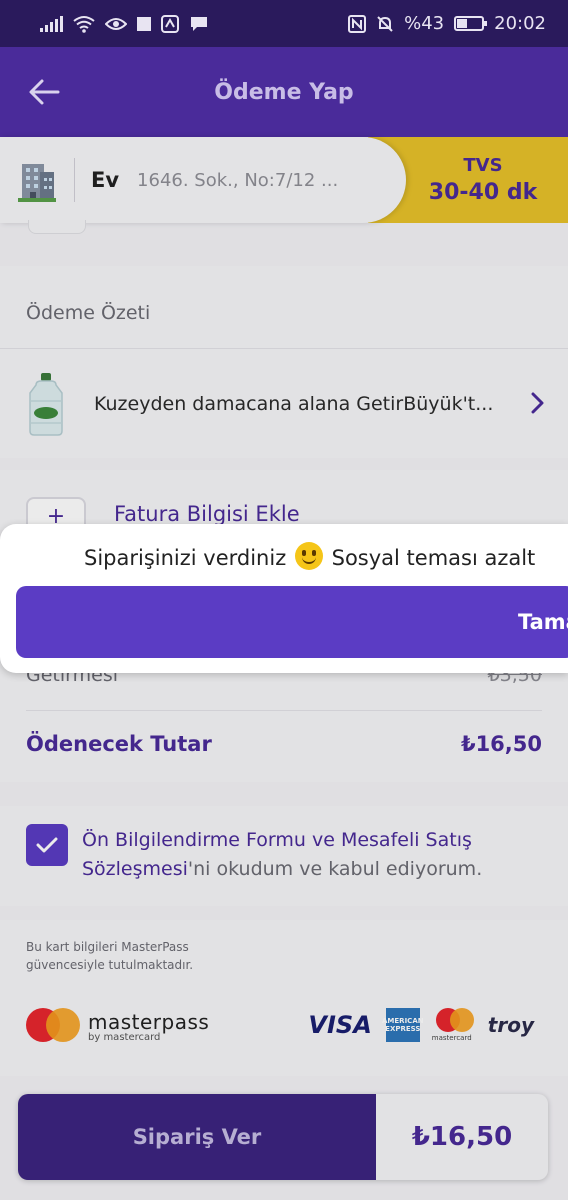 The image size is (568, 1200). Describe the element at coordinates (74, 180) in the screenshot. I see `address-divider` at that location.